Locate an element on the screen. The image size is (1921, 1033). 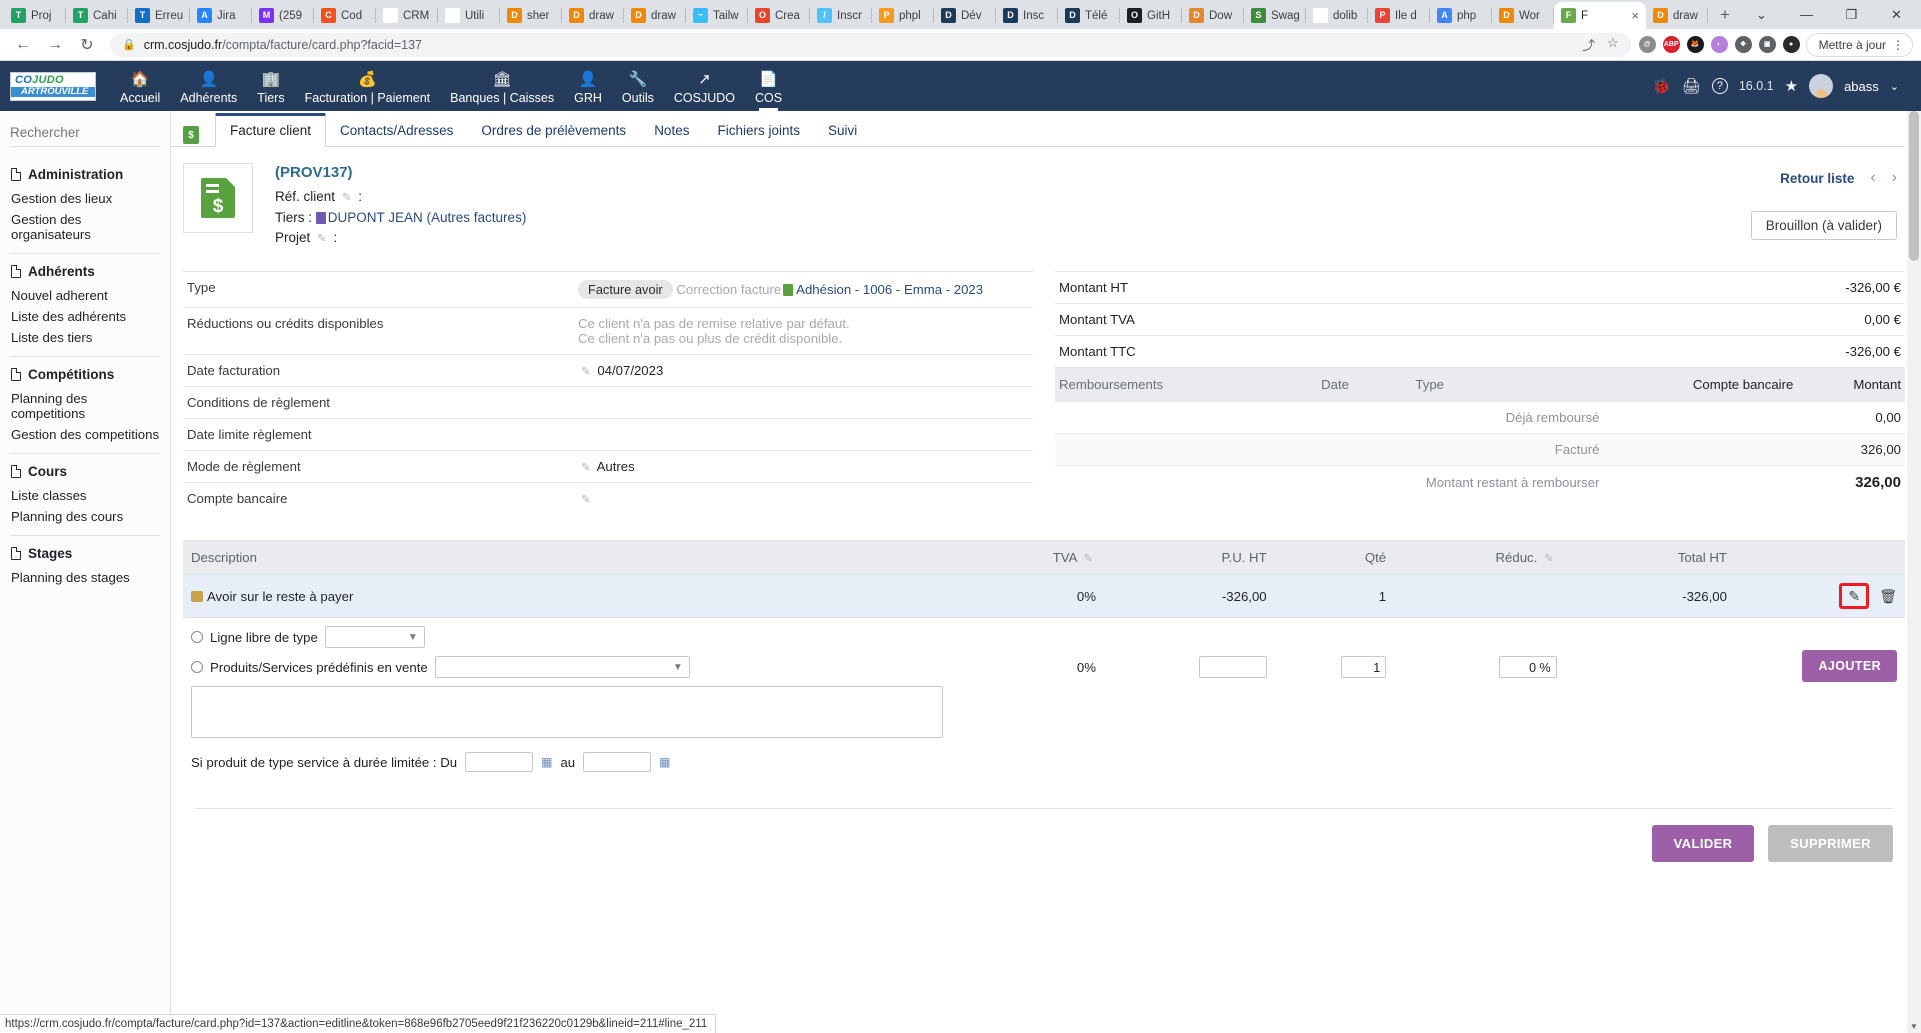
pocket-icon: @ is located at coordinates (1647, 44).